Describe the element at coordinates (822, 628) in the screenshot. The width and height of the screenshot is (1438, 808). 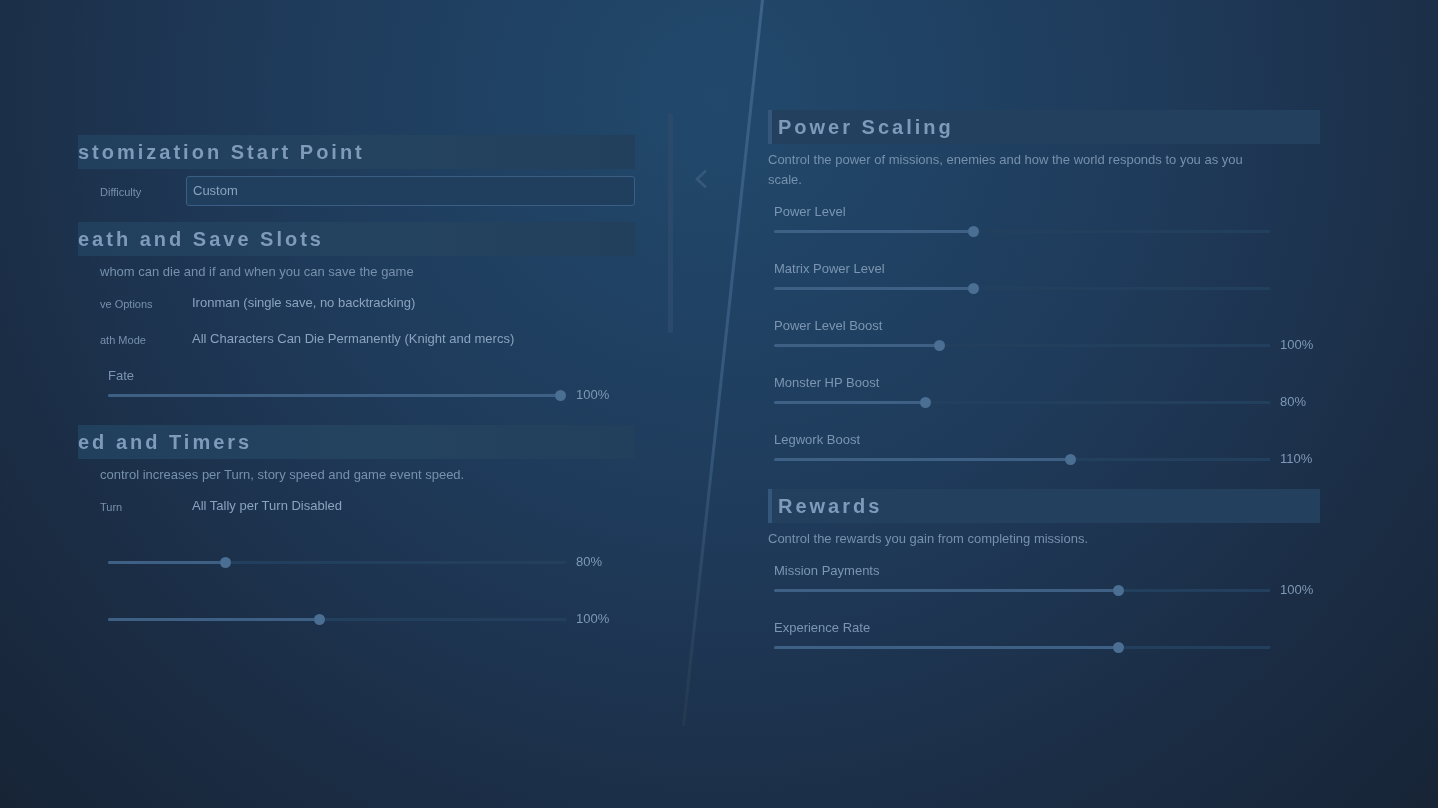
I see `slider-label: Experience Rate` at that location.